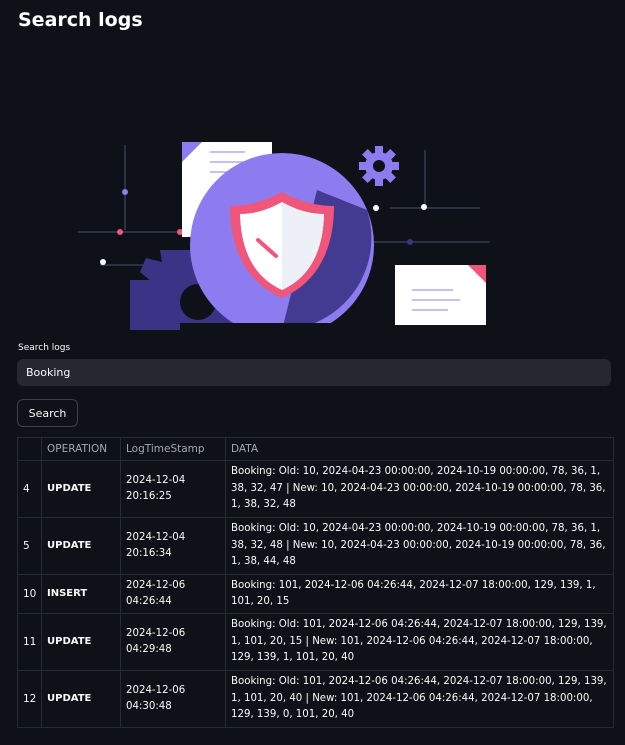  Describe the element at coordinates (81, 594) in the screenshot. I see `row-operation: INSERT` at that location.